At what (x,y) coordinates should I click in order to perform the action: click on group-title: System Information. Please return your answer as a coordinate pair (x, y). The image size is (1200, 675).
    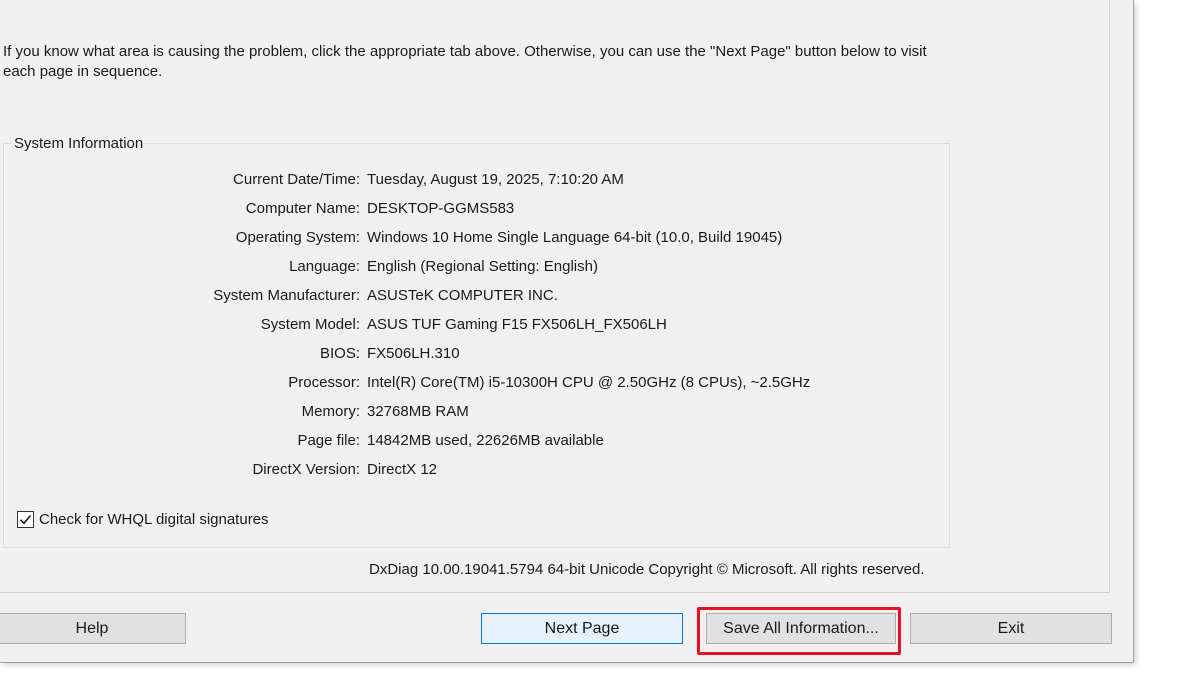
    Looking at the image, I should click on (79, 143).